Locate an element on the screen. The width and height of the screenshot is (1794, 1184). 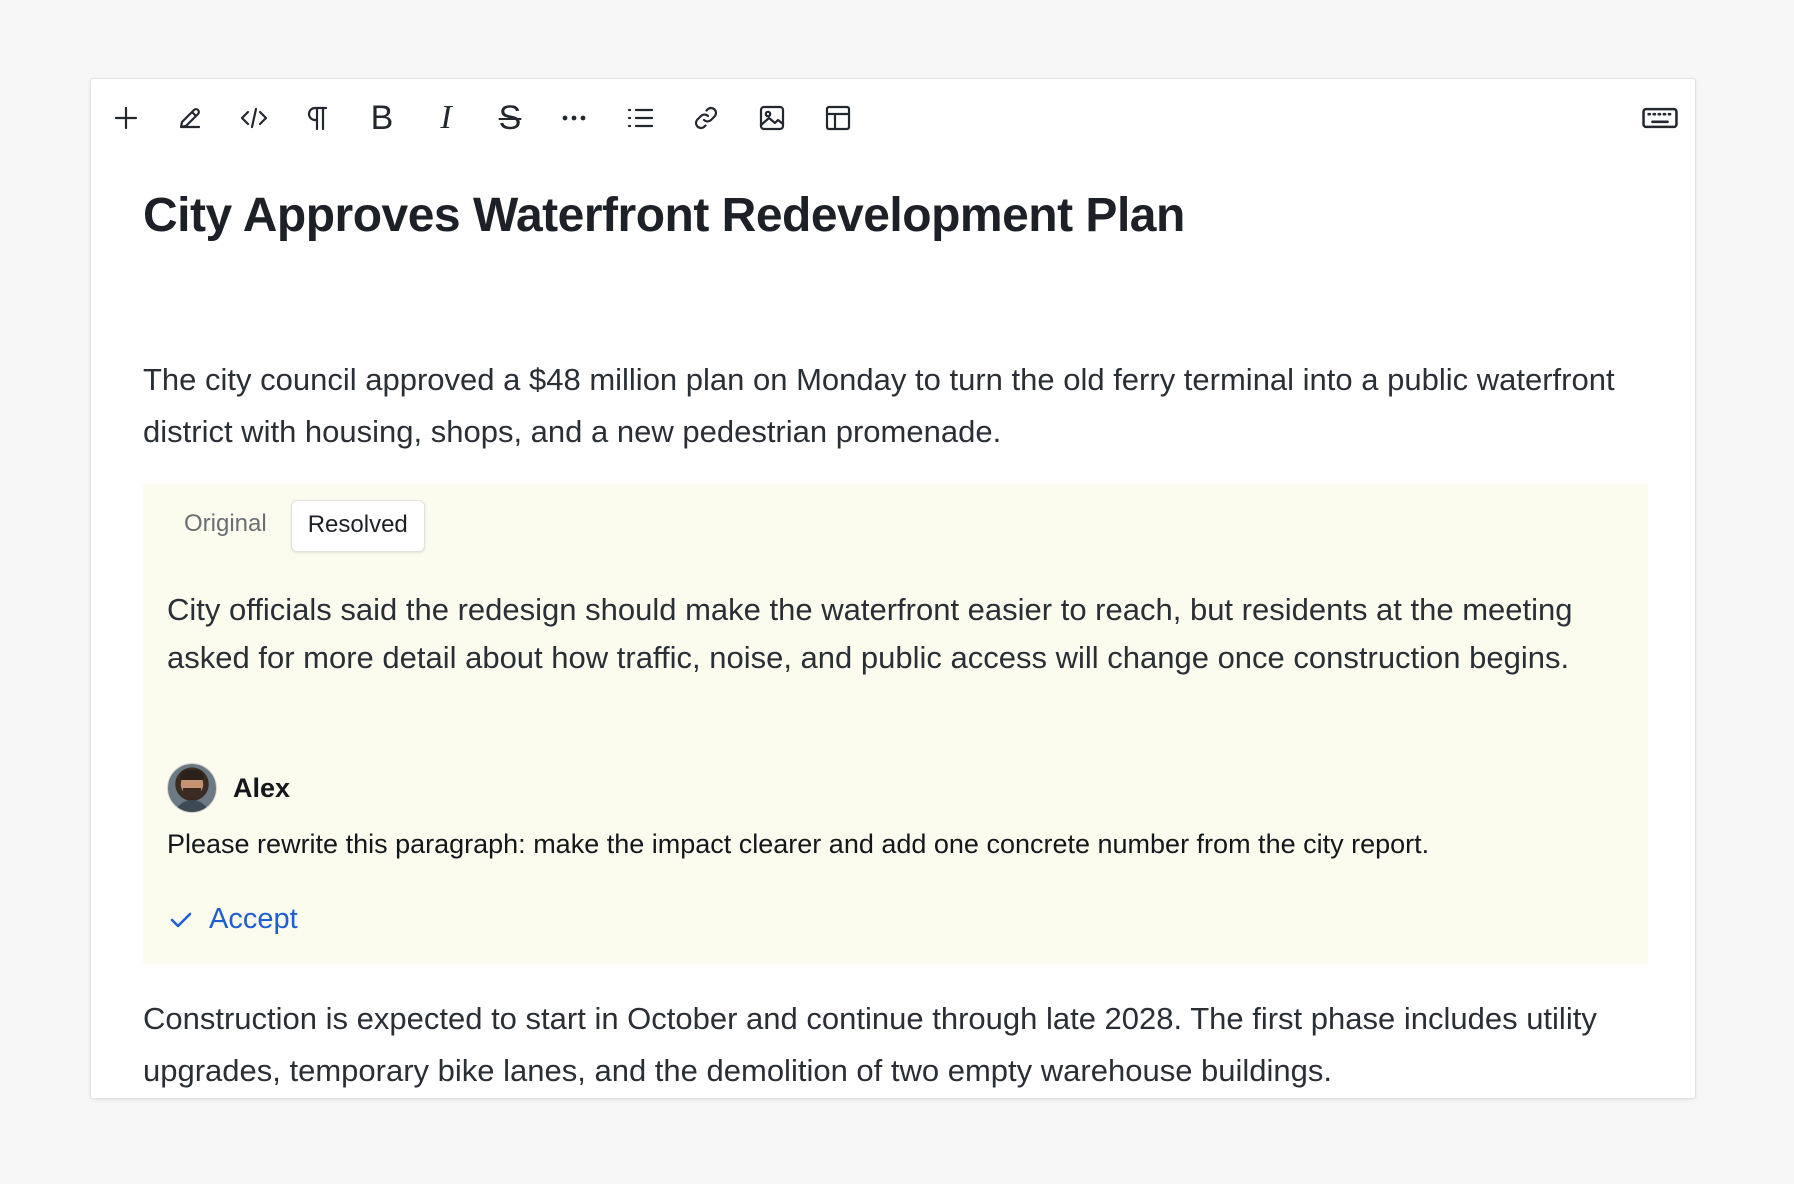
table-button is located at coordinates (838, 118).